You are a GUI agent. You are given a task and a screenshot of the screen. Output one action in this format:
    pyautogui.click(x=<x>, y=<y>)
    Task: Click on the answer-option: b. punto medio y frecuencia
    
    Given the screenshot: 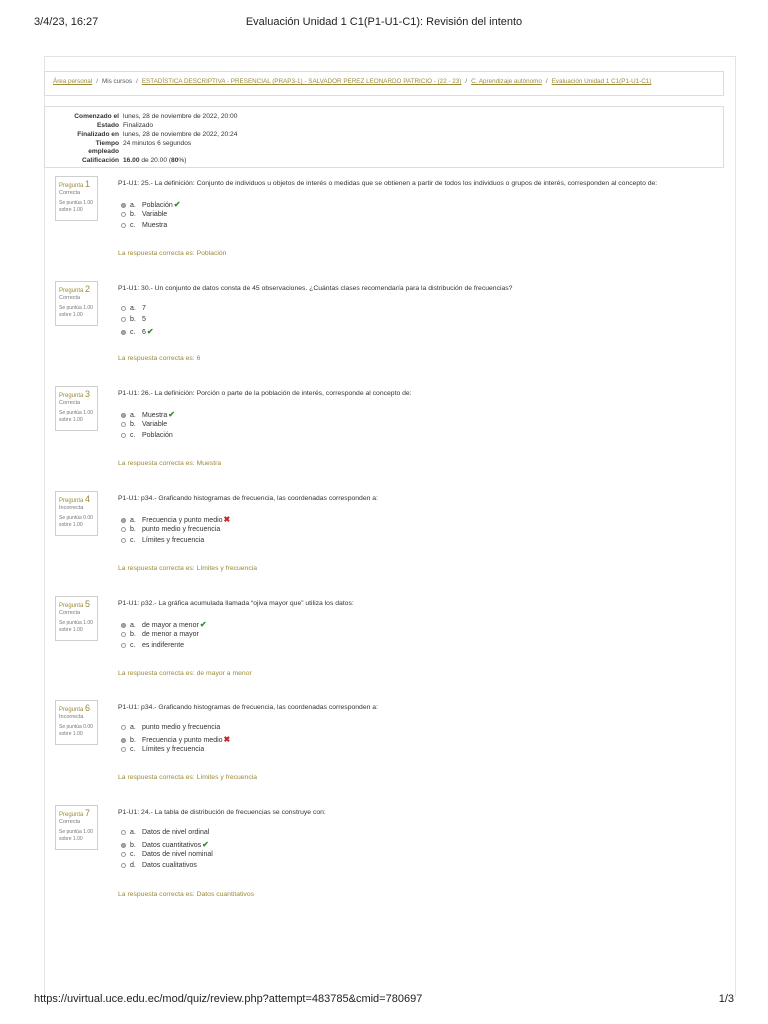 What is the action you would take?
    pyautogui.click(x=170, y=529)
    